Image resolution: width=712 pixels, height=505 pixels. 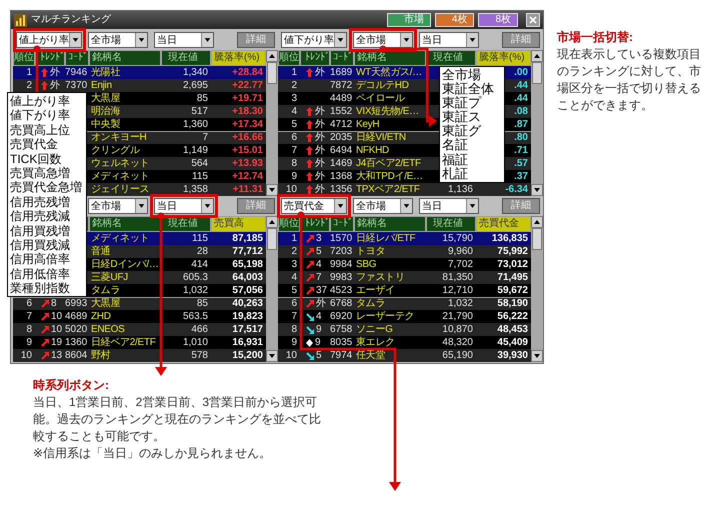 I want to click on note-title: 市場一括切替:, so click(x=595, y=37).